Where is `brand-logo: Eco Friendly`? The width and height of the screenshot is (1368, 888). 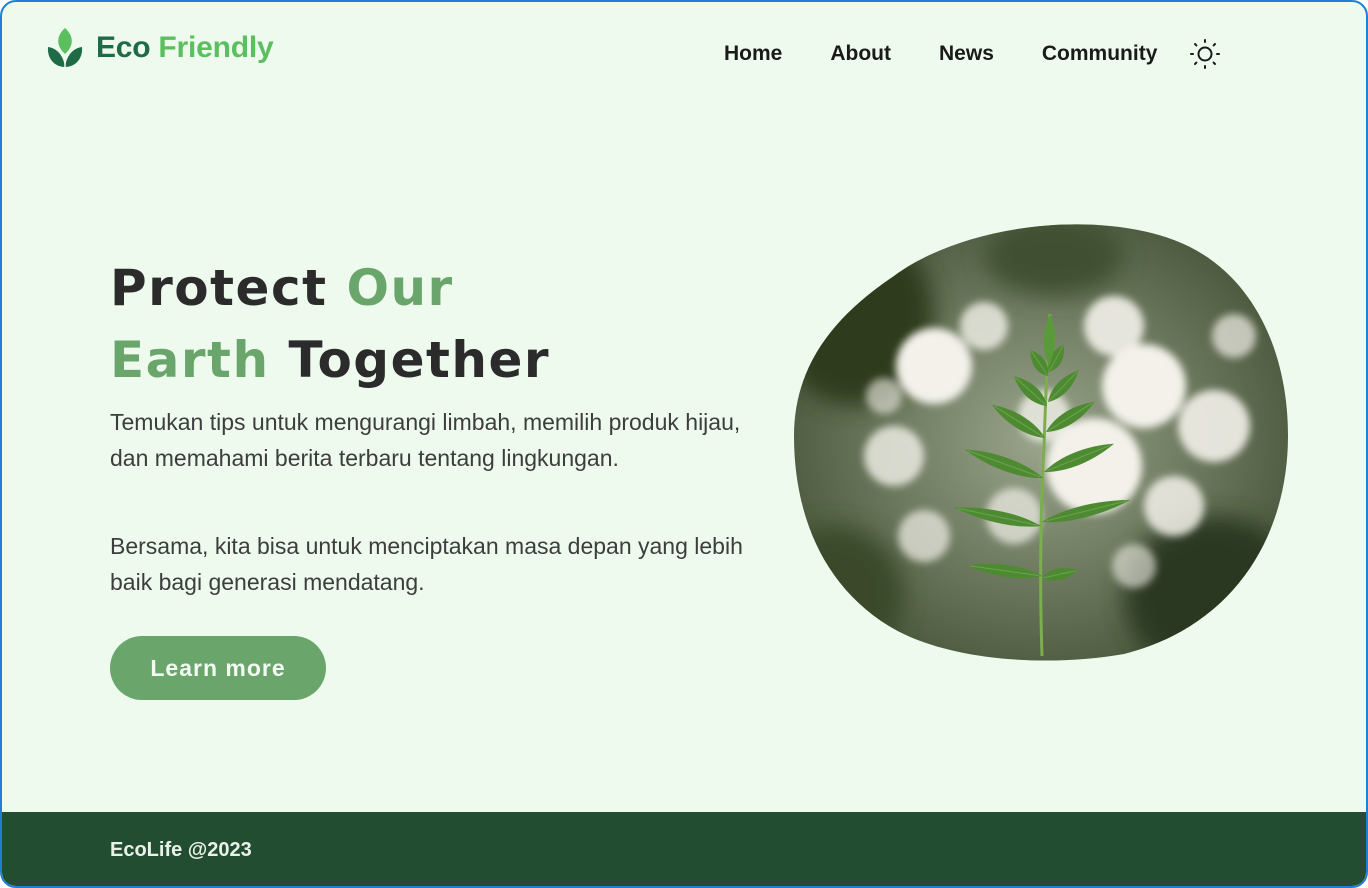 brand-logo: Eco Friendly is located at coordinates (160, 48).